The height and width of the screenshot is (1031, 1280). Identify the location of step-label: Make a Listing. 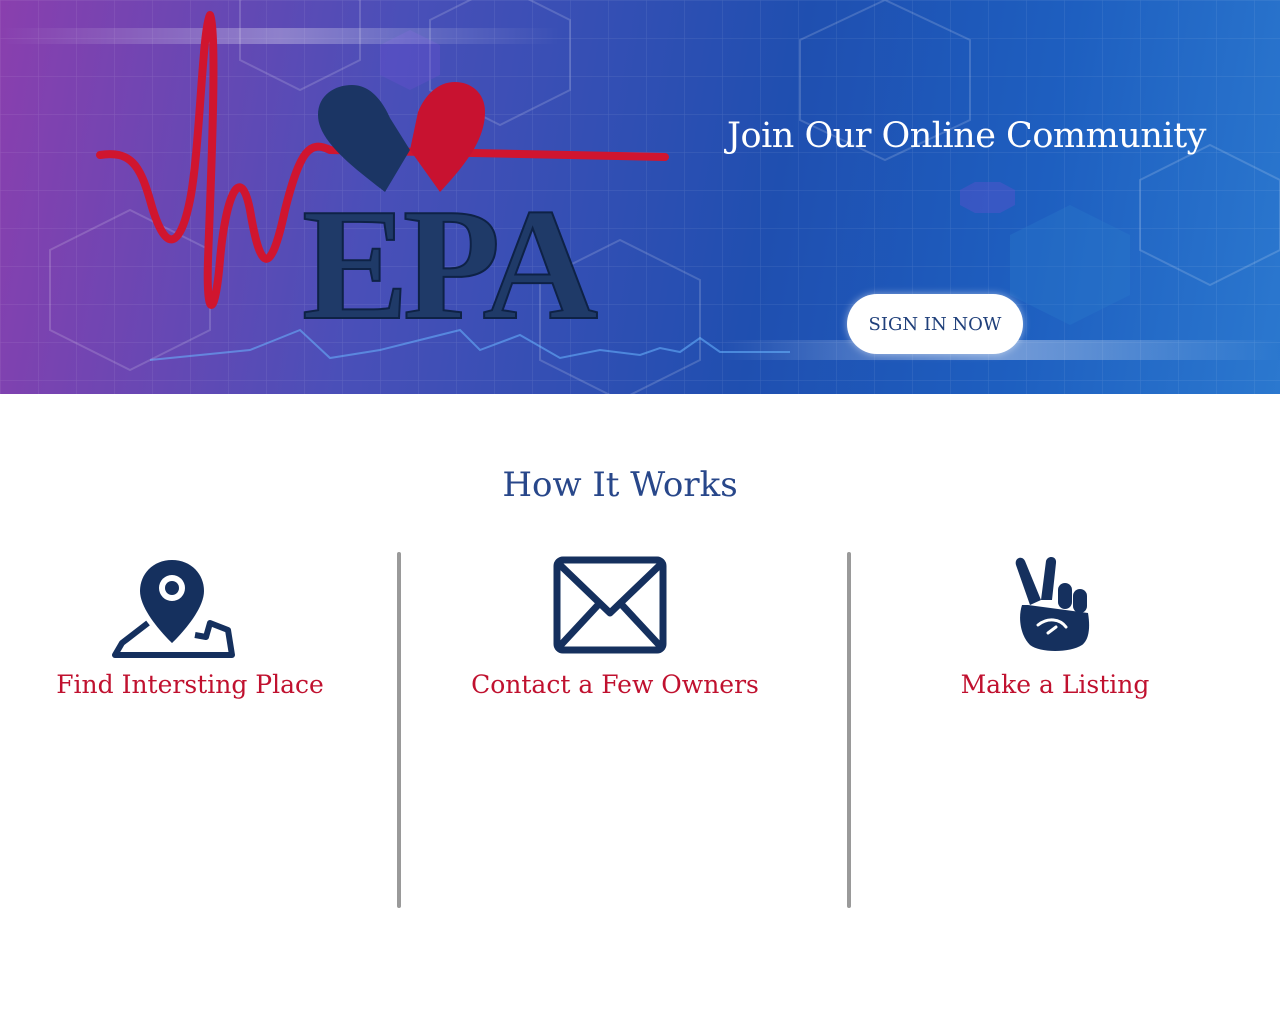
(1055, 684).